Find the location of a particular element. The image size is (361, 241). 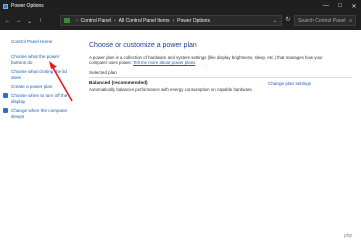

annotation-arrow-head is located at coordinates (53, 65).